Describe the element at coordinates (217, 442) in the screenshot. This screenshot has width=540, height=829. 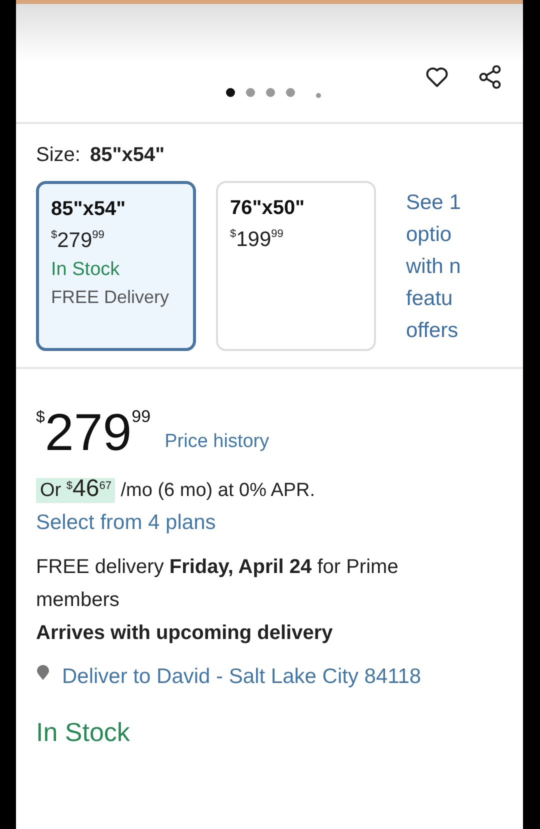
I see `price-history-link: Price history` at that location.